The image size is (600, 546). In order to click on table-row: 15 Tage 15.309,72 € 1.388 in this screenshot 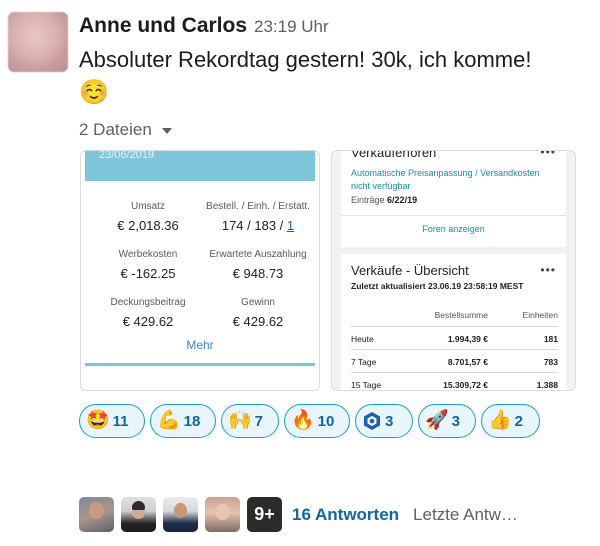, I will do `click(454, 381)`.